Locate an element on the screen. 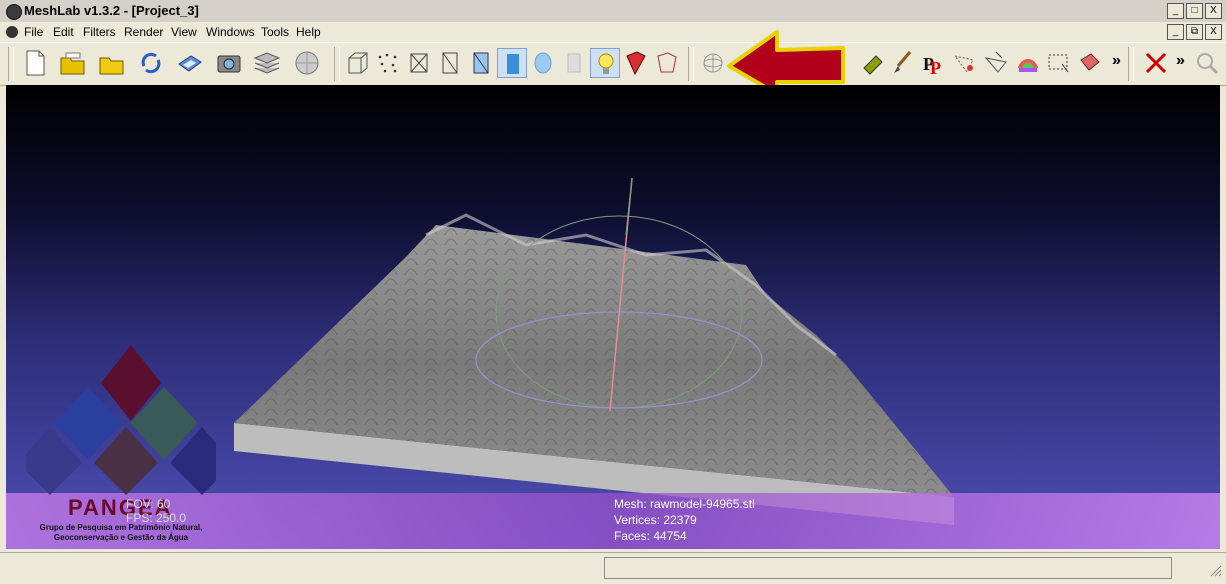  menu-edit: Edit is located at coordinates (63, 32).